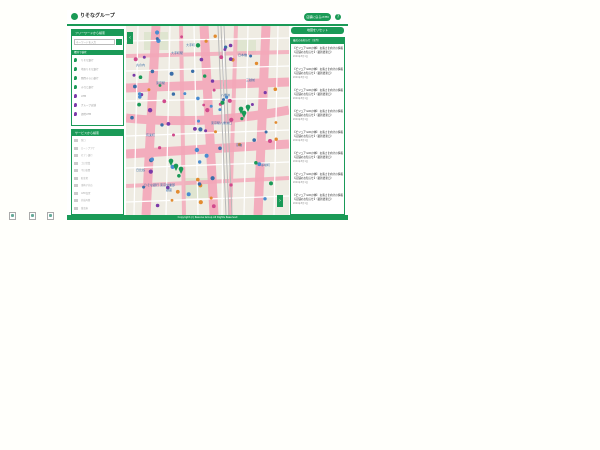 The height and width of the screenshot is (450, 600). Describe the element at coordinates (338, 17) in the screenshot. I see `help-icon: ?` at that location.